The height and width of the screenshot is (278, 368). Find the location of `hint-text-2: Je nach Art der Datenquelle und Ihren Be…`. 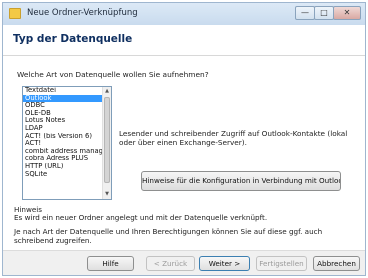

hint-text-2: Je nach Art der Datenquelle und Ihren Be… is located at coordinates (168, 236).